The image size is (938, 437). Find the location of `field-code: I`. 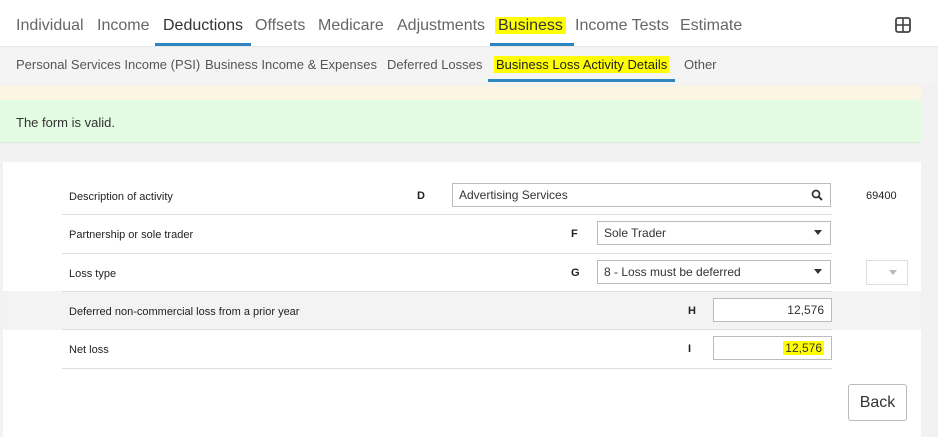

field-code: I is located at coordinates (690, 349).